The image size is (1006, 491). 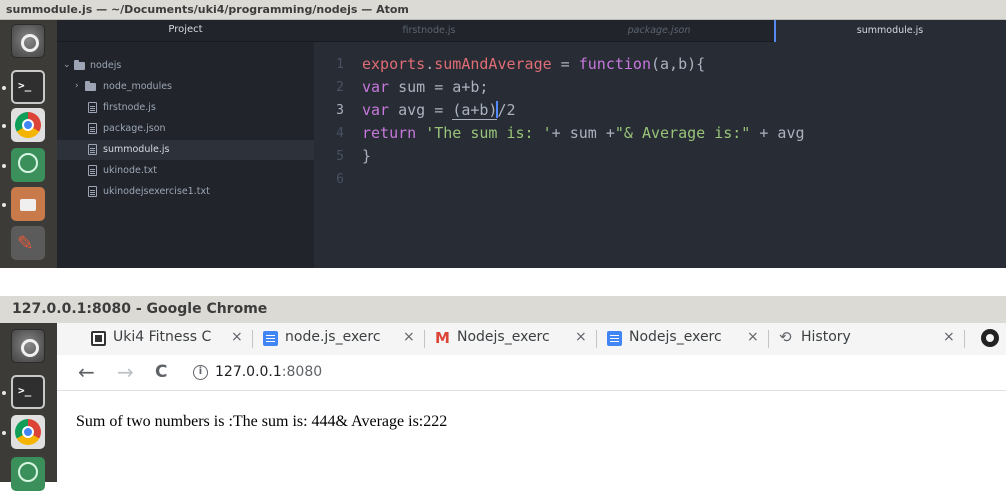 What do you see at coordinates (185, 66) in the screenshot?
I see `tree-item-nodejs: ⌄ nodejs` at bounding box center [185, 66].